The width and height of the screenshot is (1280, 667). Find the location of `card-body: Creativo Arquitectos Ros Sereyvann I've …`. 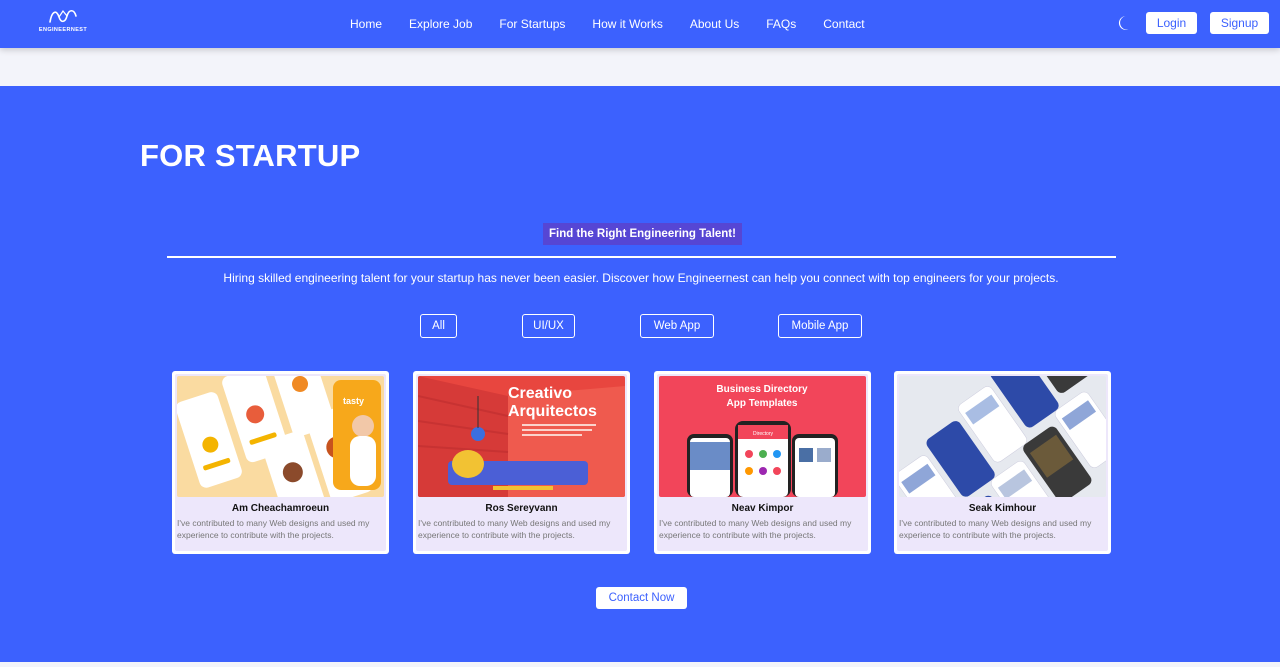

card-body: Creativo Arquitectos Ros Sereyvann I've … is located at coordinates (521, 462).